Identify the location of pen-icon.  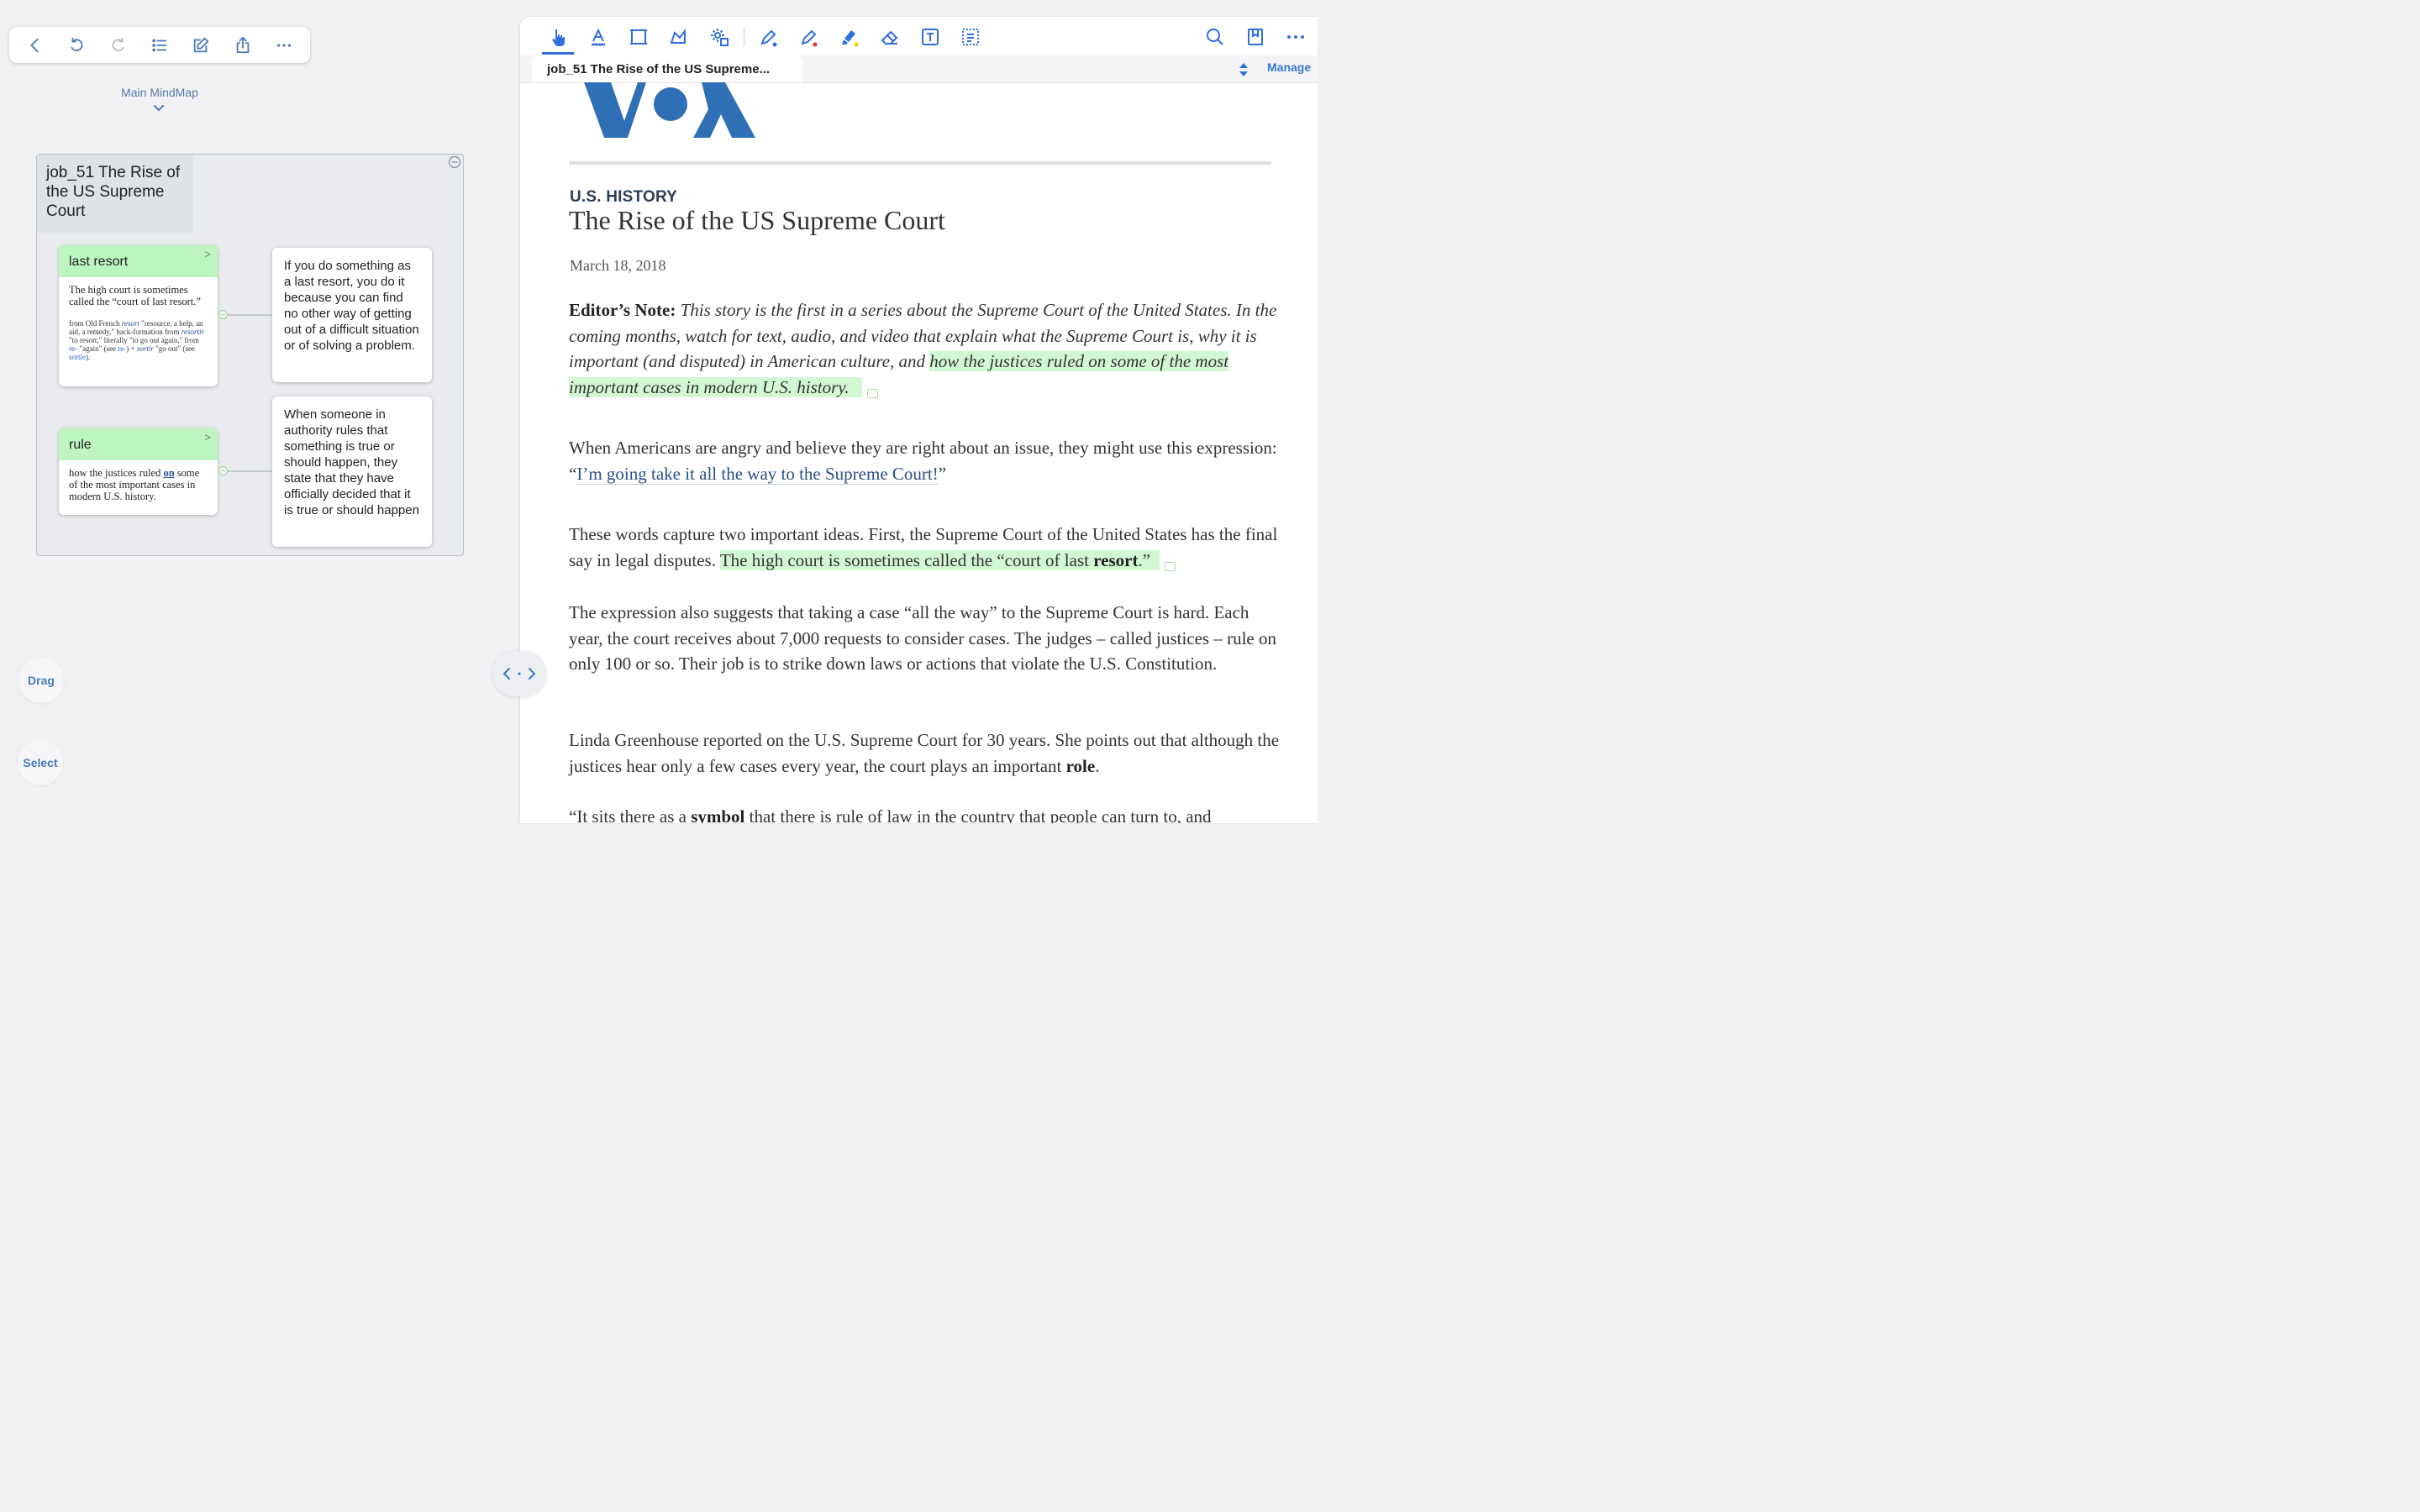
(768, 38).